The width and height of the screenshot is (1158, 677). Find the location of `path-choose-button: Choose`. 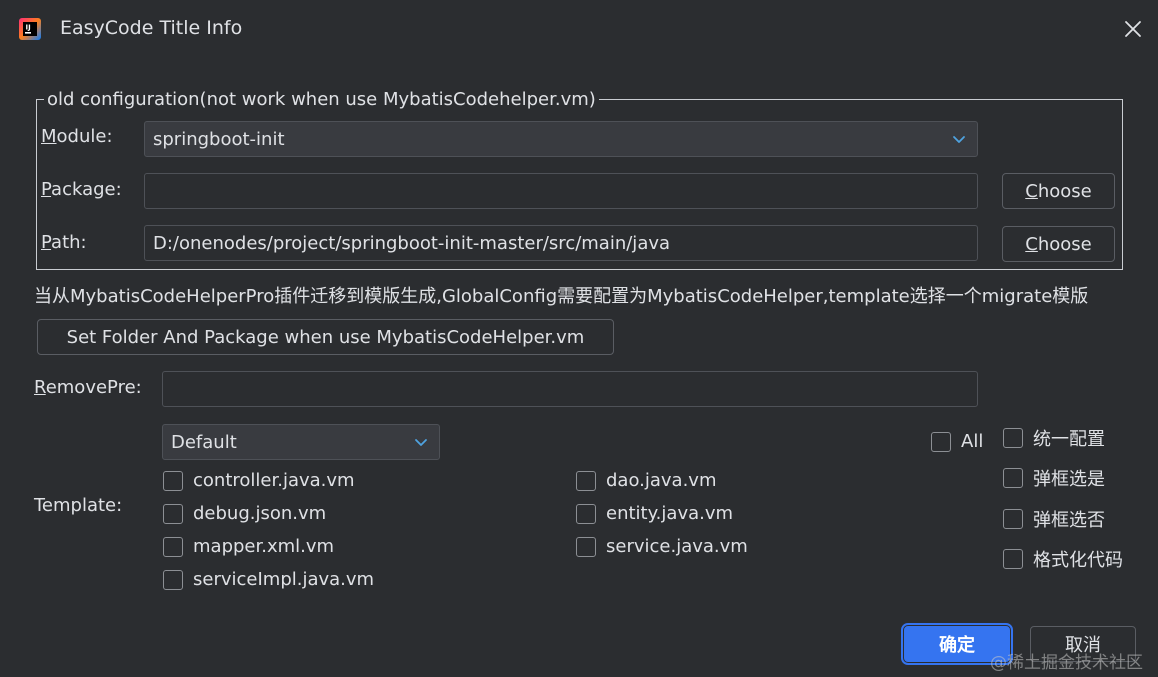

path-choose-button: Choose is located at coordinates (1058, 244).